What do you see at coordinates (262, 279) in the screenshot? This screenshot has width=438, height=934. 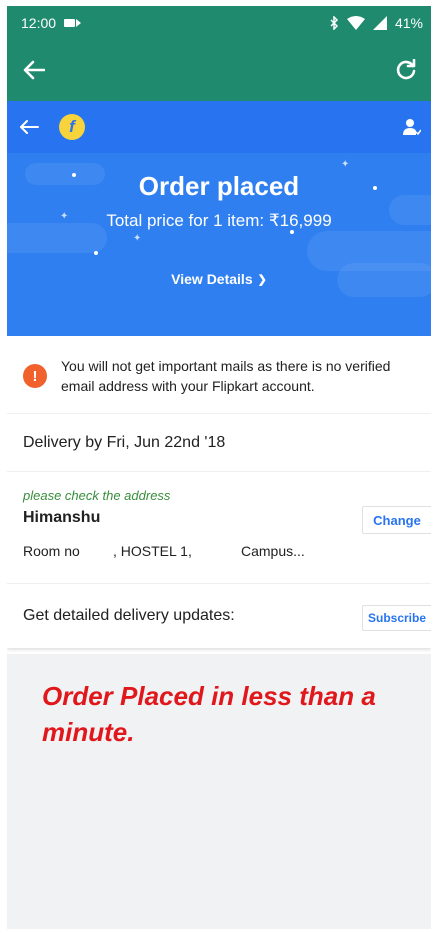 I see `chevron-right-icon: ❯` at bounding box center [262, 279].